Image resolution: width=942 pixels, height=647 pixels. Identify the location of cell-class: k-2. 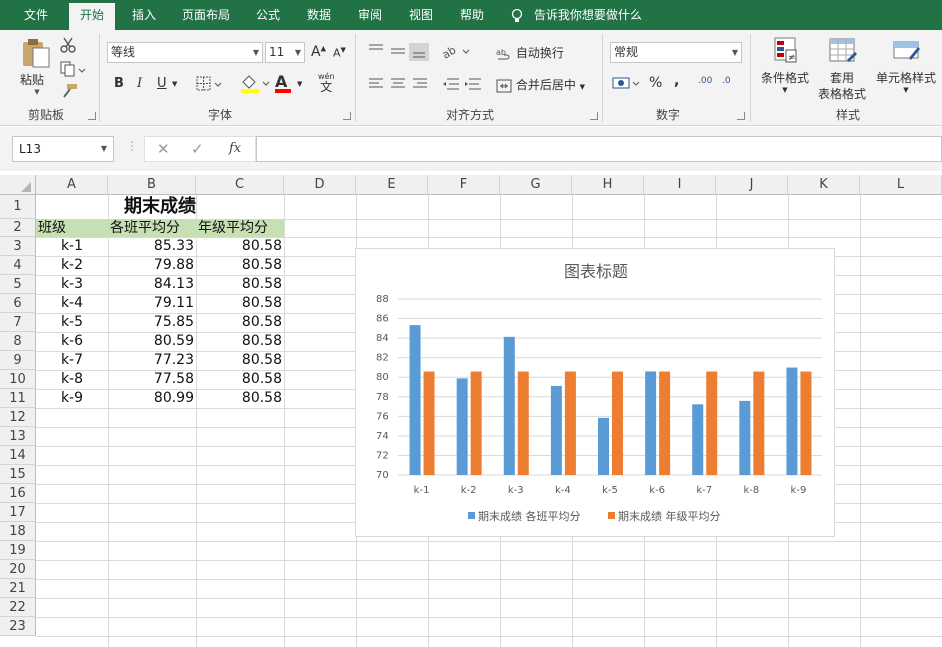
(72, 265).